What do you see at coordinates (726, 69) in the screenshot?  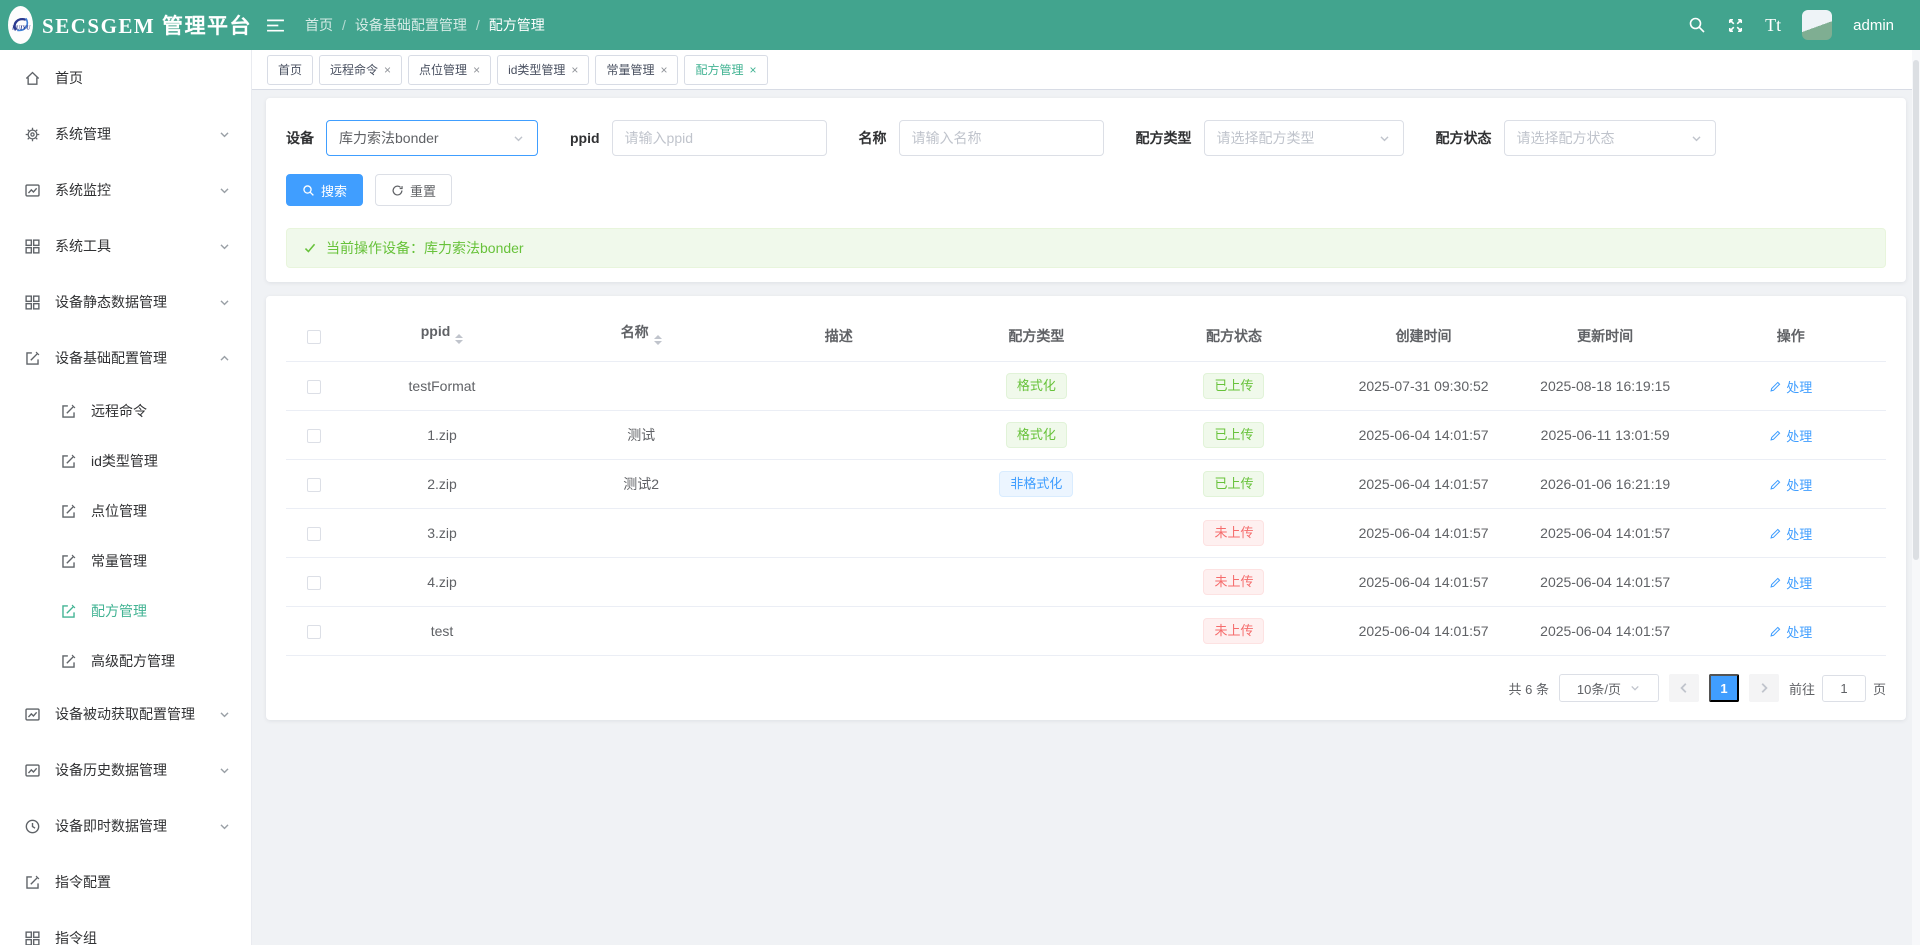 I see `tab-recipe: 配方管理 ×` at bounding box center [726, 69].